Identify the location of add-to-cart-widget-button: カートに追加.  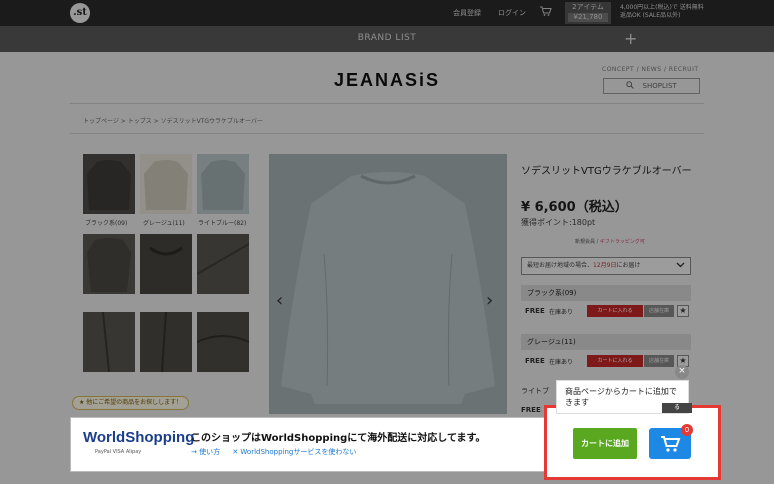
(605, 443).